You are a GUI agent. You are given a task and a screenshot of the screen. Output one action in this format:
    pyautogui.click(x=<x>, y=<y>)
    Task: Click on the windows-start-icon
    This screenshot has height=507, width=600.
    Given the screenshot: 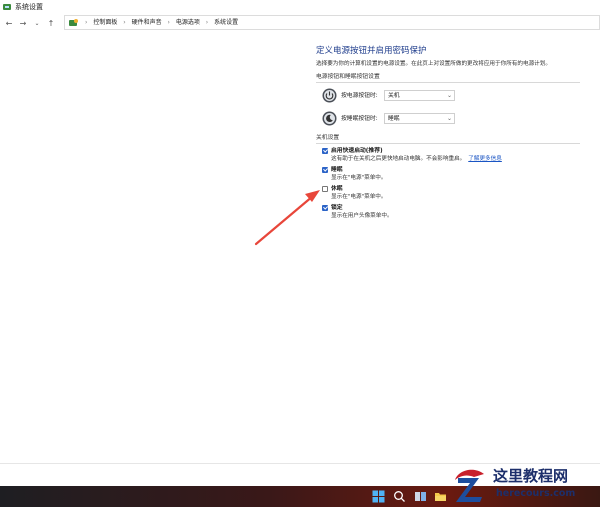 What is the action you would take?
    pyautogui.click(x=378, y=496)
    